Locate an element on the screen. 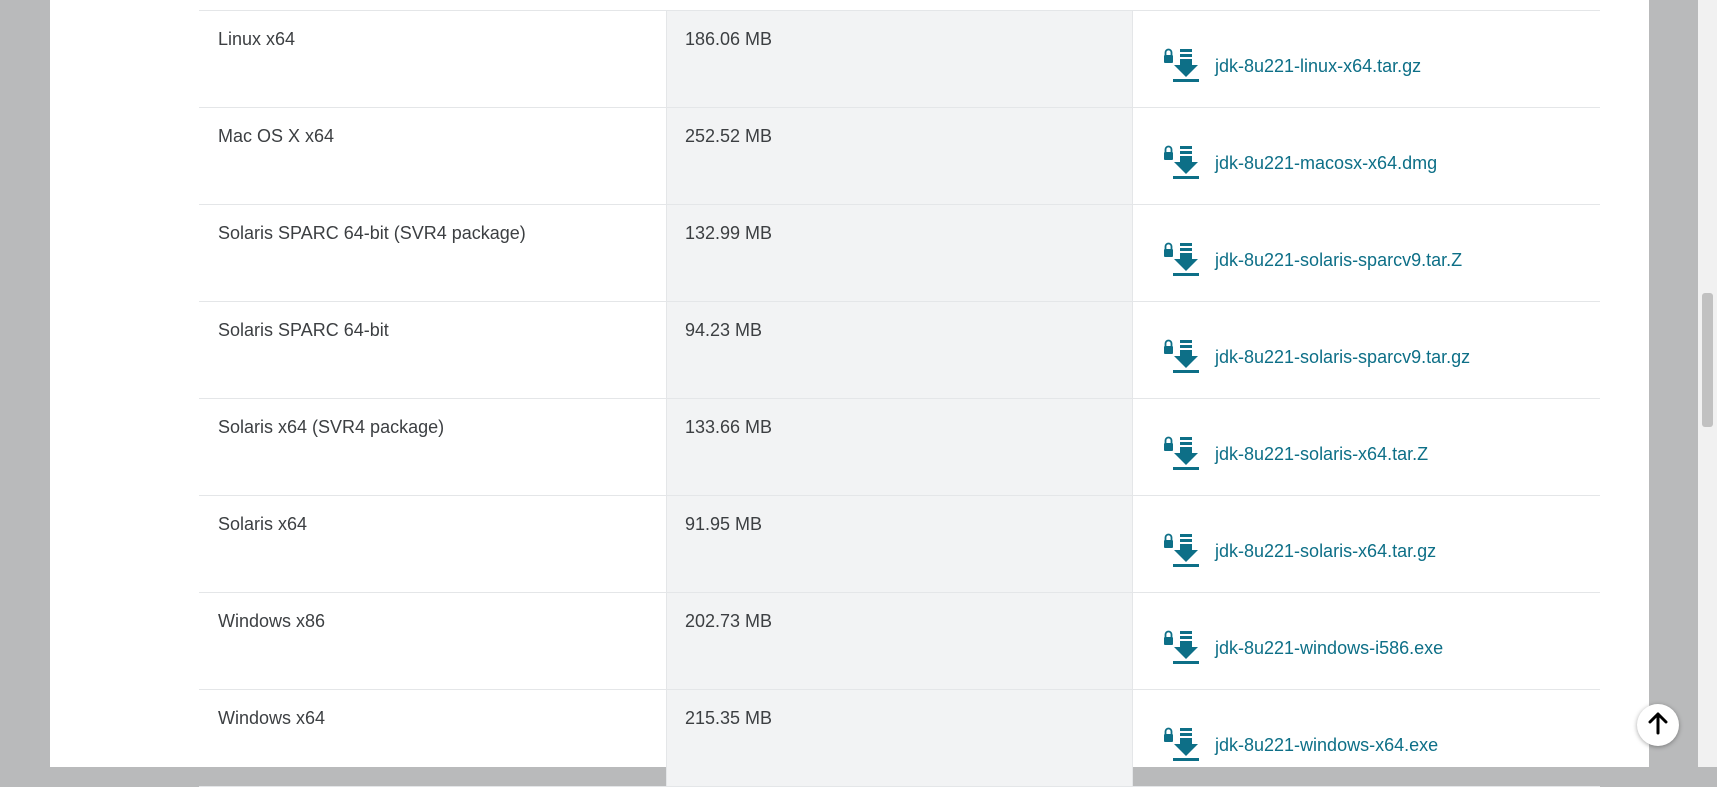 Image resolution: width=1717 pixels, height=787 pixels. size-cell: 186.06 MB is located at coordinates (899, 59).